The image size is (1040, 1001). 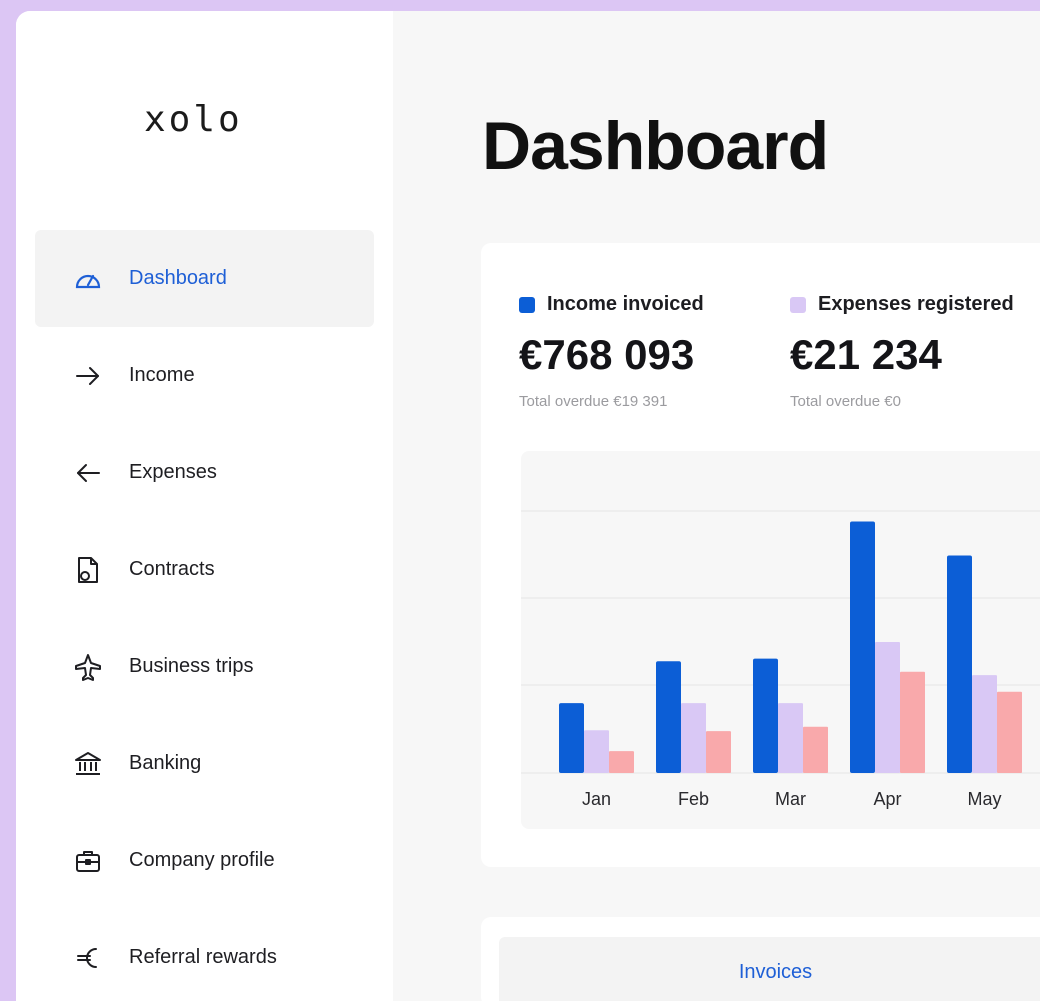 I want to click on sidebar-item-business-trips: Business trips, so click(x=204, y=666).